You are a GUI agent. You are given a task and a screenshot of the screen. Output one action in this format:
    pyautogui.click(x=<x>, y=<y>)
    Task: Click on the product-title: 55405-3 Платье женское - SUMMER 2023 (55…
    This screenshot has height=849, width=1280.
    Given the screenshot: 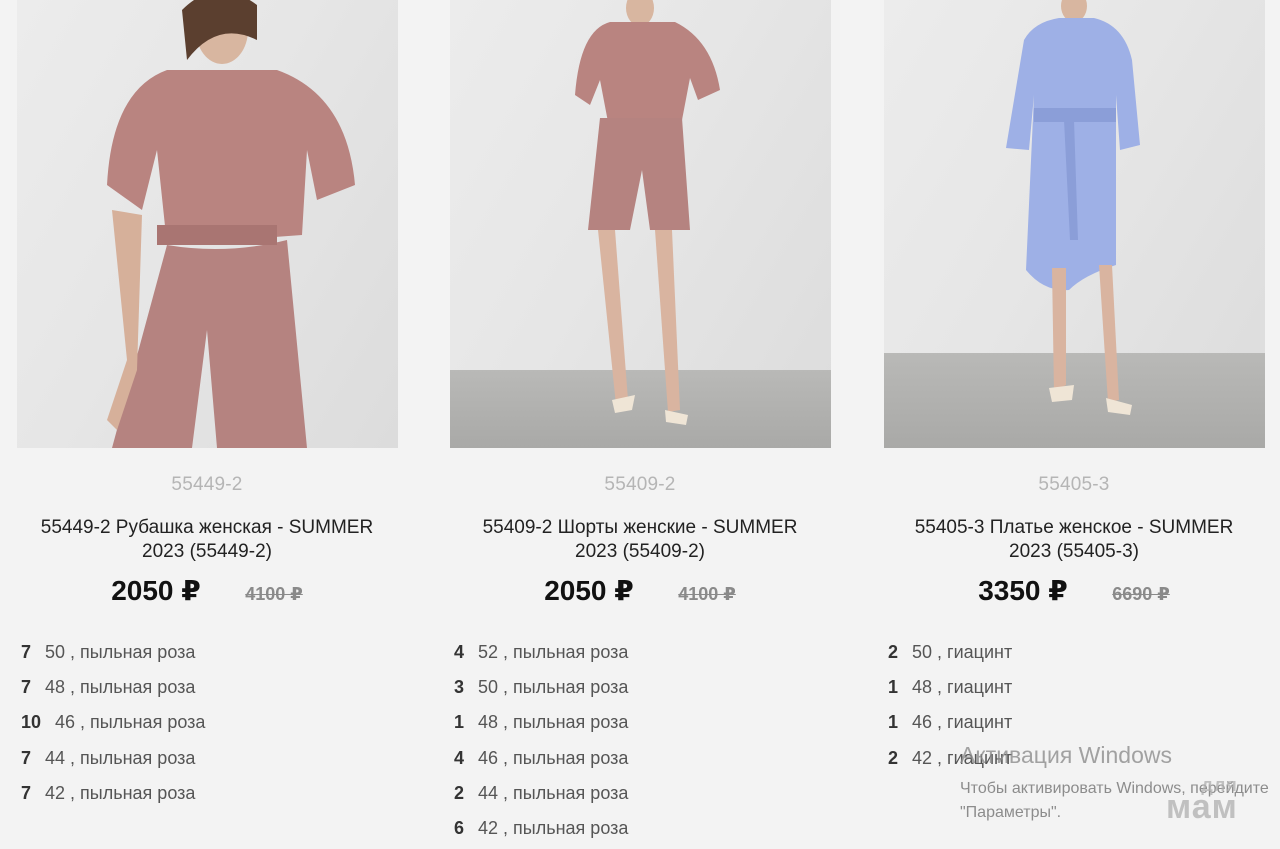 What is the action you would take?
    pyautogui.click(x=1074, y=540)
    